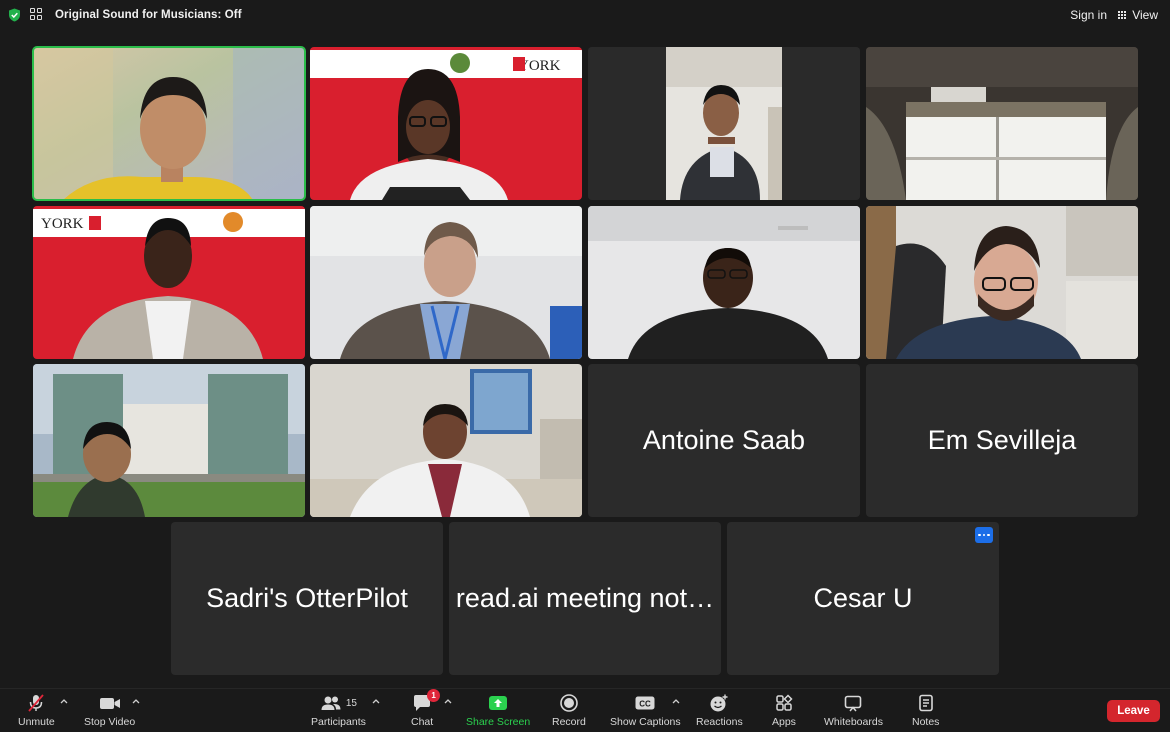 Image resolution: width=1170 pixels, height=732 pixels. I want to click on participant-10-video, so click(446, 440).